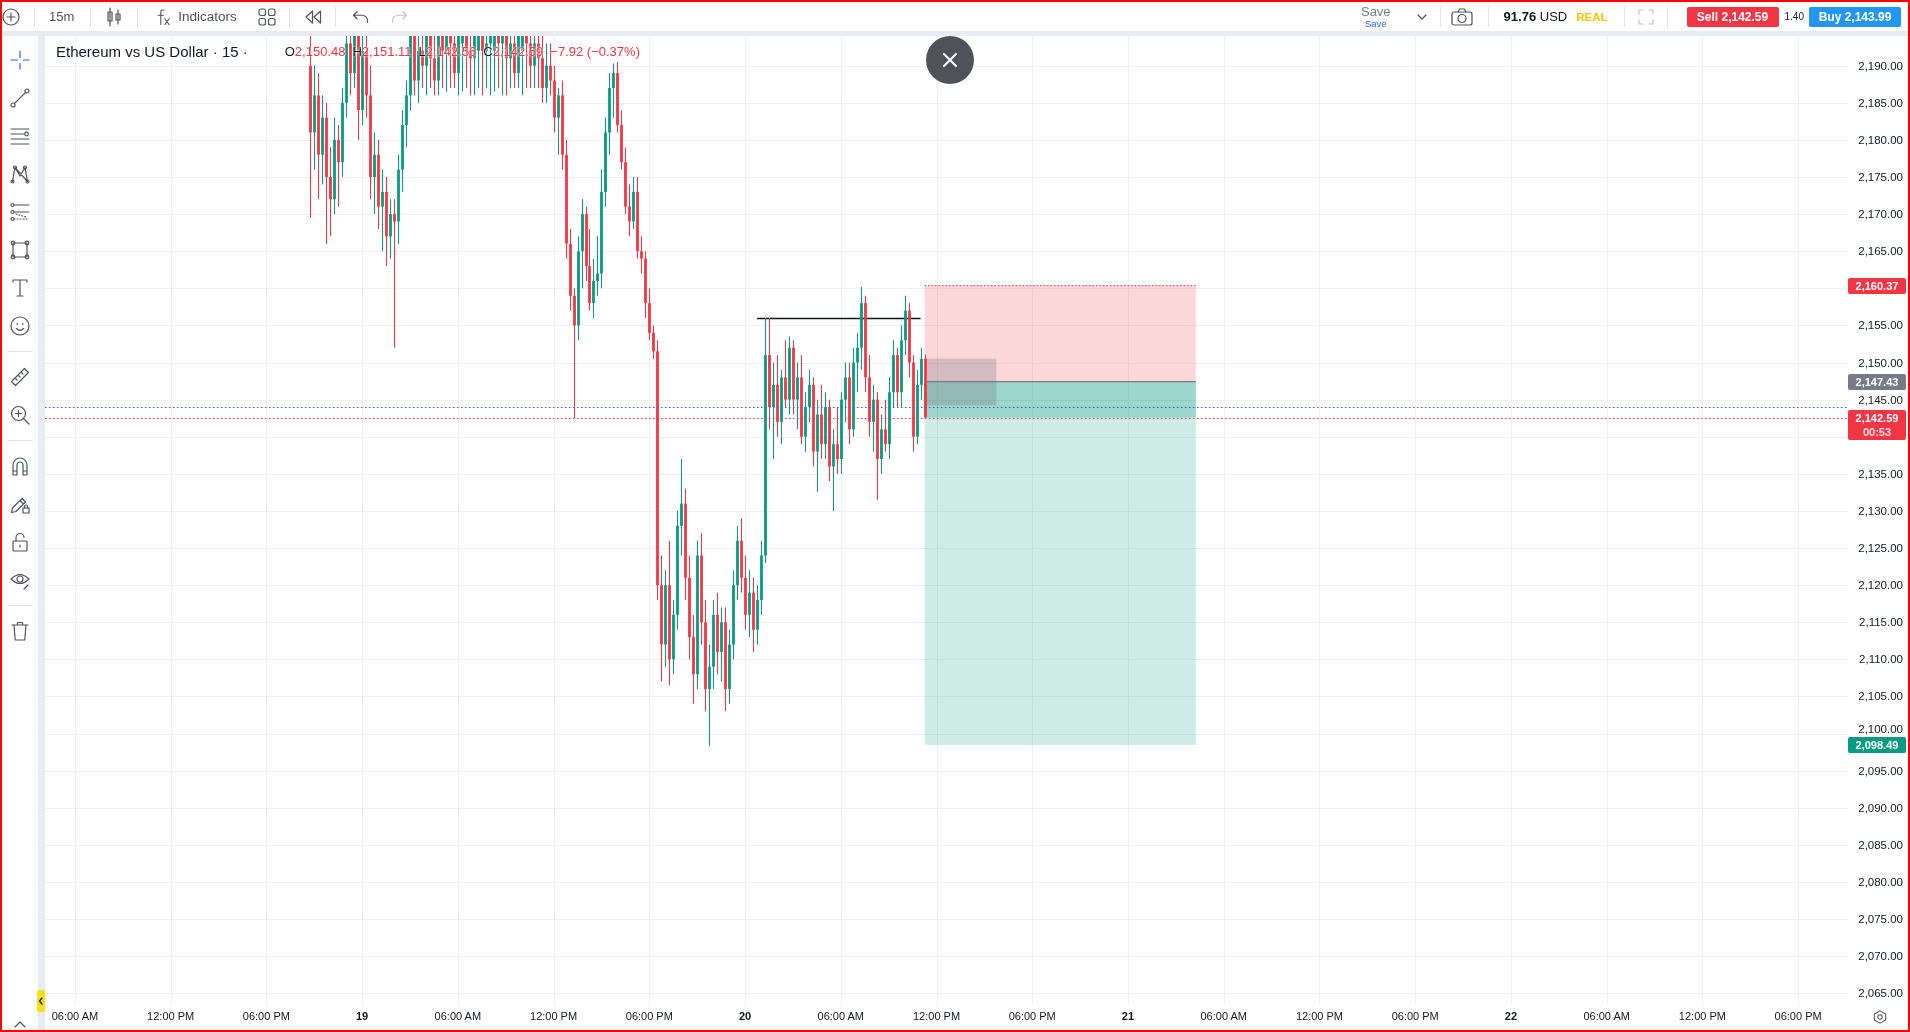  I want to click on horizontal-line, so click(839, 318).